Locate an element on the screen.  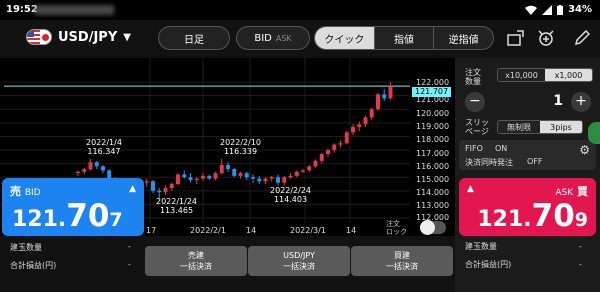
tab-limit: 指値 is located at coordinates (403, 38).